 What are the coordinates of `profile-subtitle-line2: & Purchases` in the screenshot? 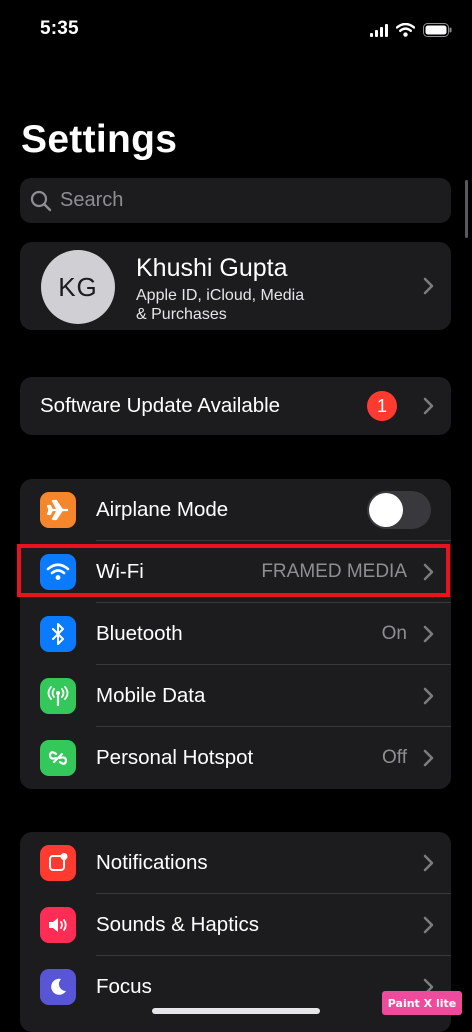 It's located at (181, 314).